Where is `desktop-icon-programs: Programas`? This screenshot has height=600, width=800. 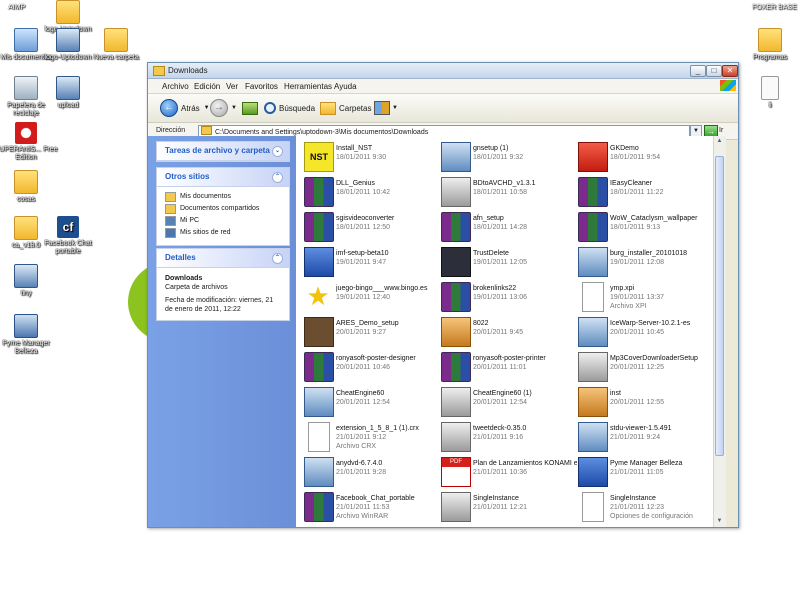 desktop-icon-programs: Programas is located at coordinates (769, 45).